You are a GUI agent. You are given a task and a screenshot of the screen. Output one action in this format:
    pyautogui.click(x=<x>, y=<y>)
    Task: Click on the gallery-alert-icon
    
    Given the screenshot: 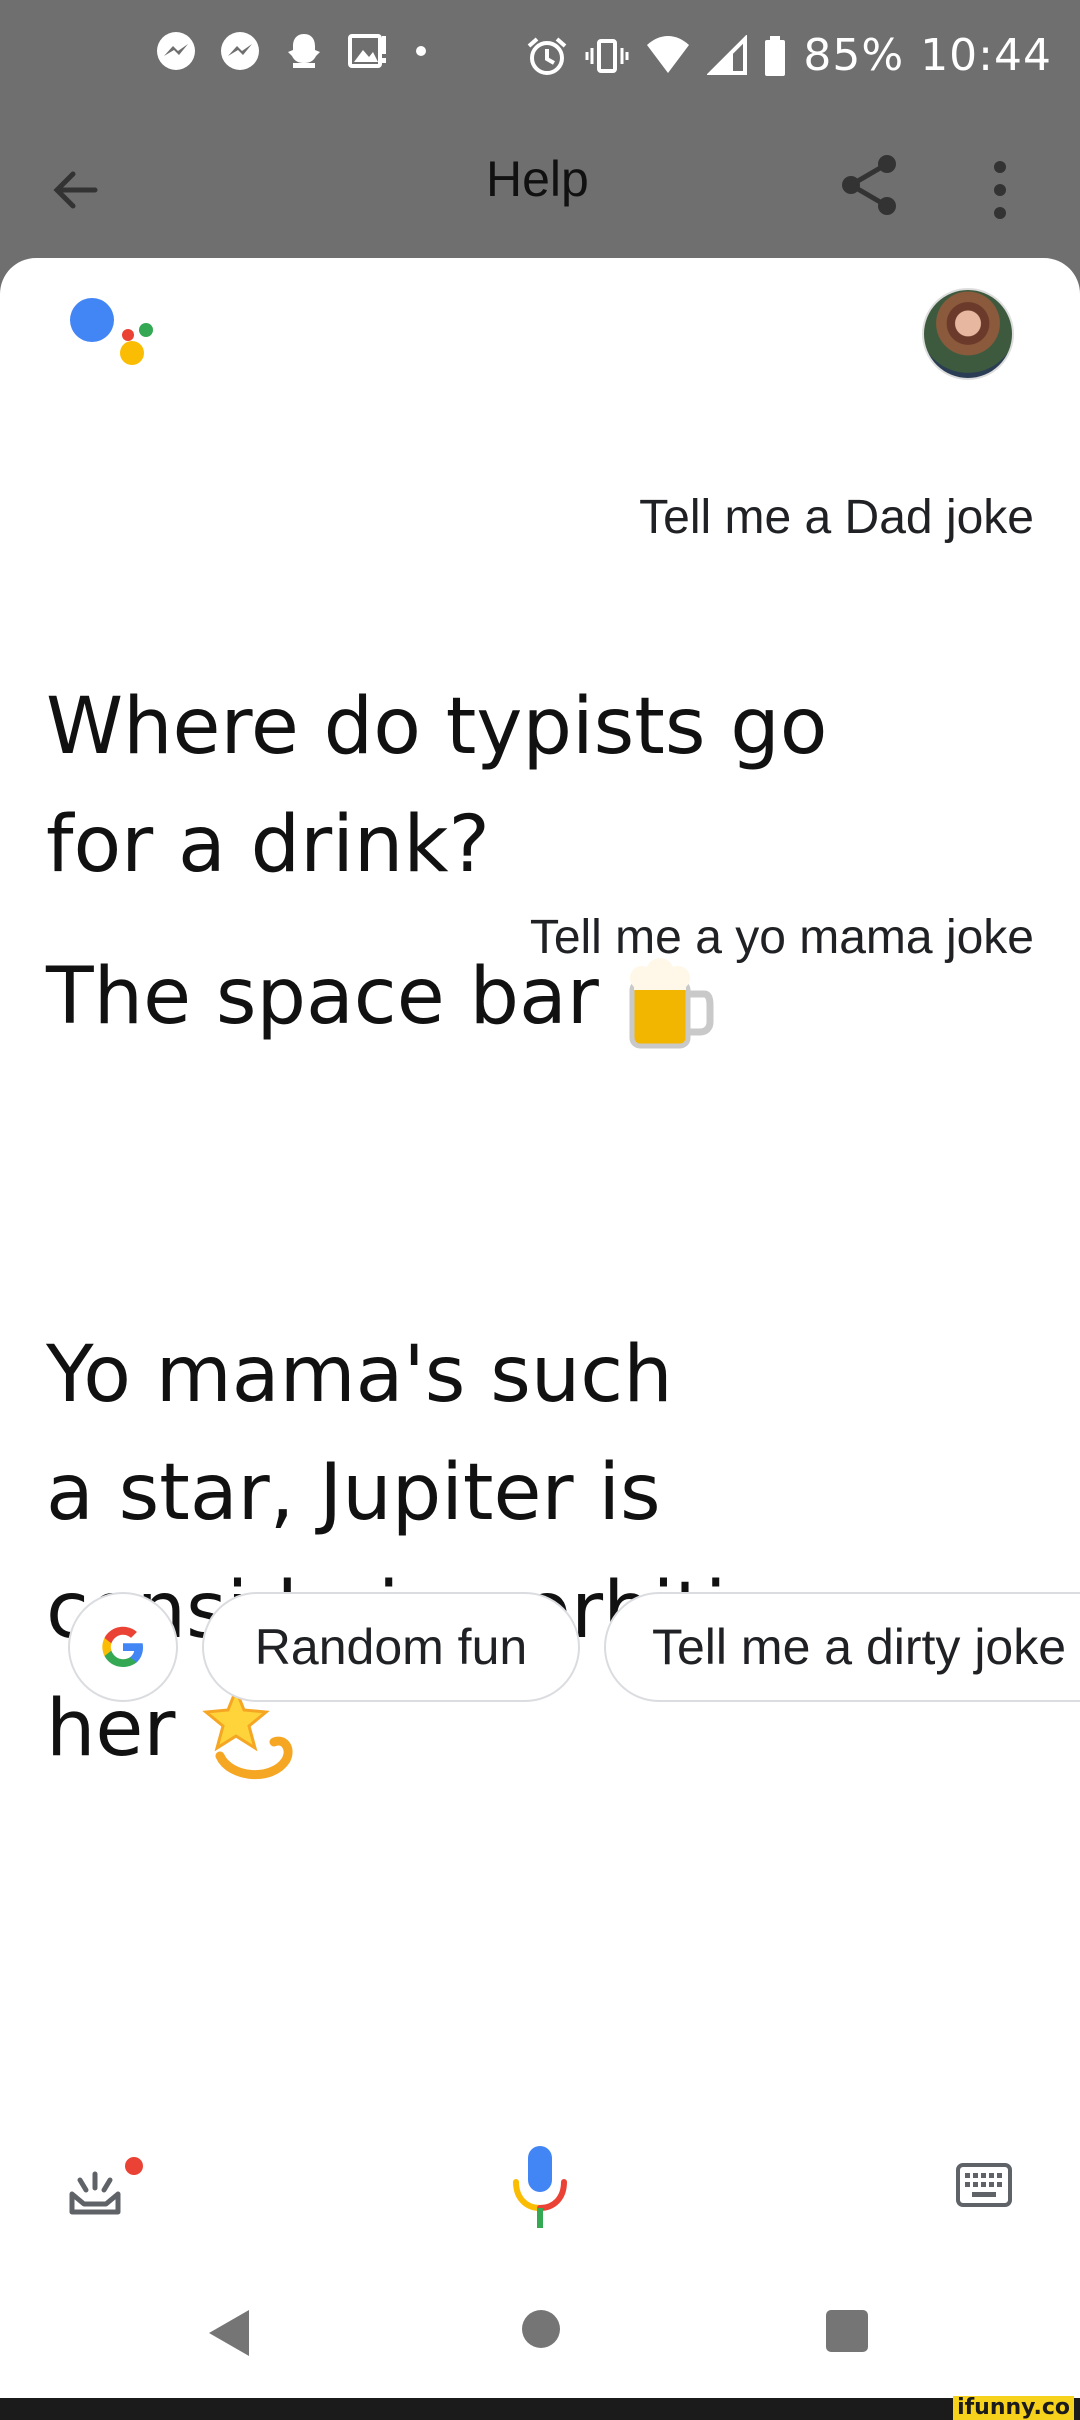 What is the action you would take?
    pyautogui.click(x=367, y=51)
    